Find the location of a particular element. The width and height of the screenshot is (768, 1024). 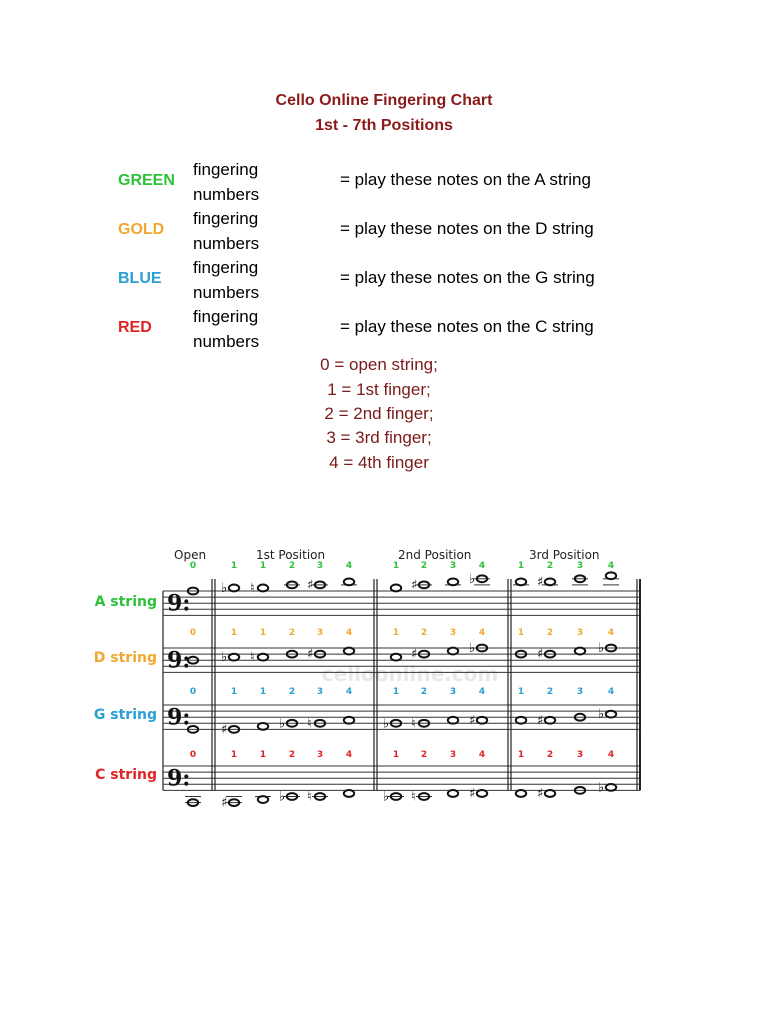

watermark: celloonline.com is located at coordinates (410, 674).